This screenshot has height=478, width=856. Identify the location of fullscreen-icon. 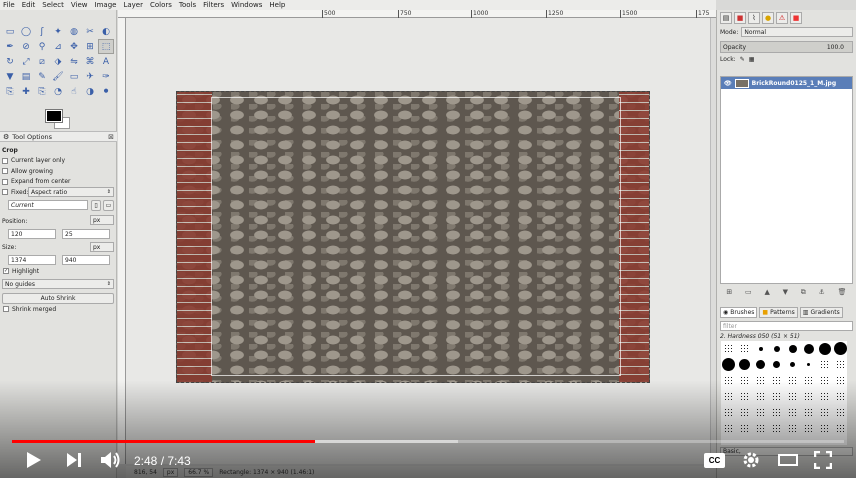
(823, 460).